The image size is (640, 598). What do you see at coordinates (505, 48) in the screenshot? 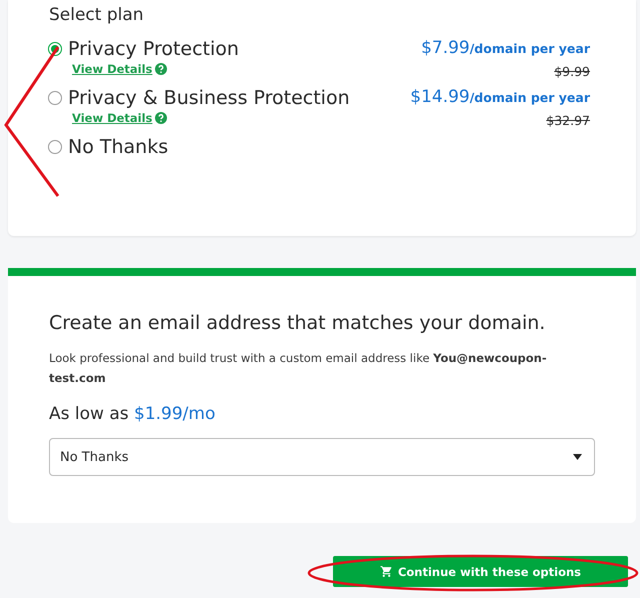
I see `plan-price: $7.99/domain per year` at bounding box center [505, 48].